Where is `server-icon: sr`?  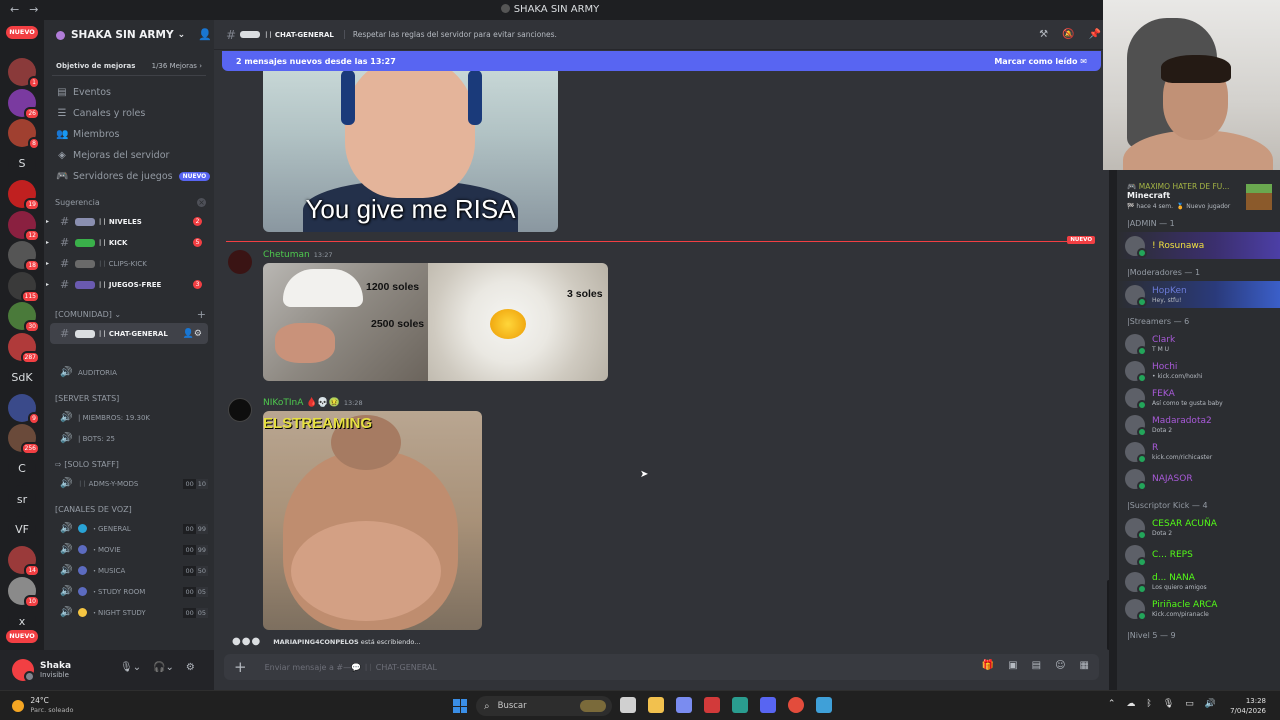 server-icon: sr is located at coordinates (22, 499).